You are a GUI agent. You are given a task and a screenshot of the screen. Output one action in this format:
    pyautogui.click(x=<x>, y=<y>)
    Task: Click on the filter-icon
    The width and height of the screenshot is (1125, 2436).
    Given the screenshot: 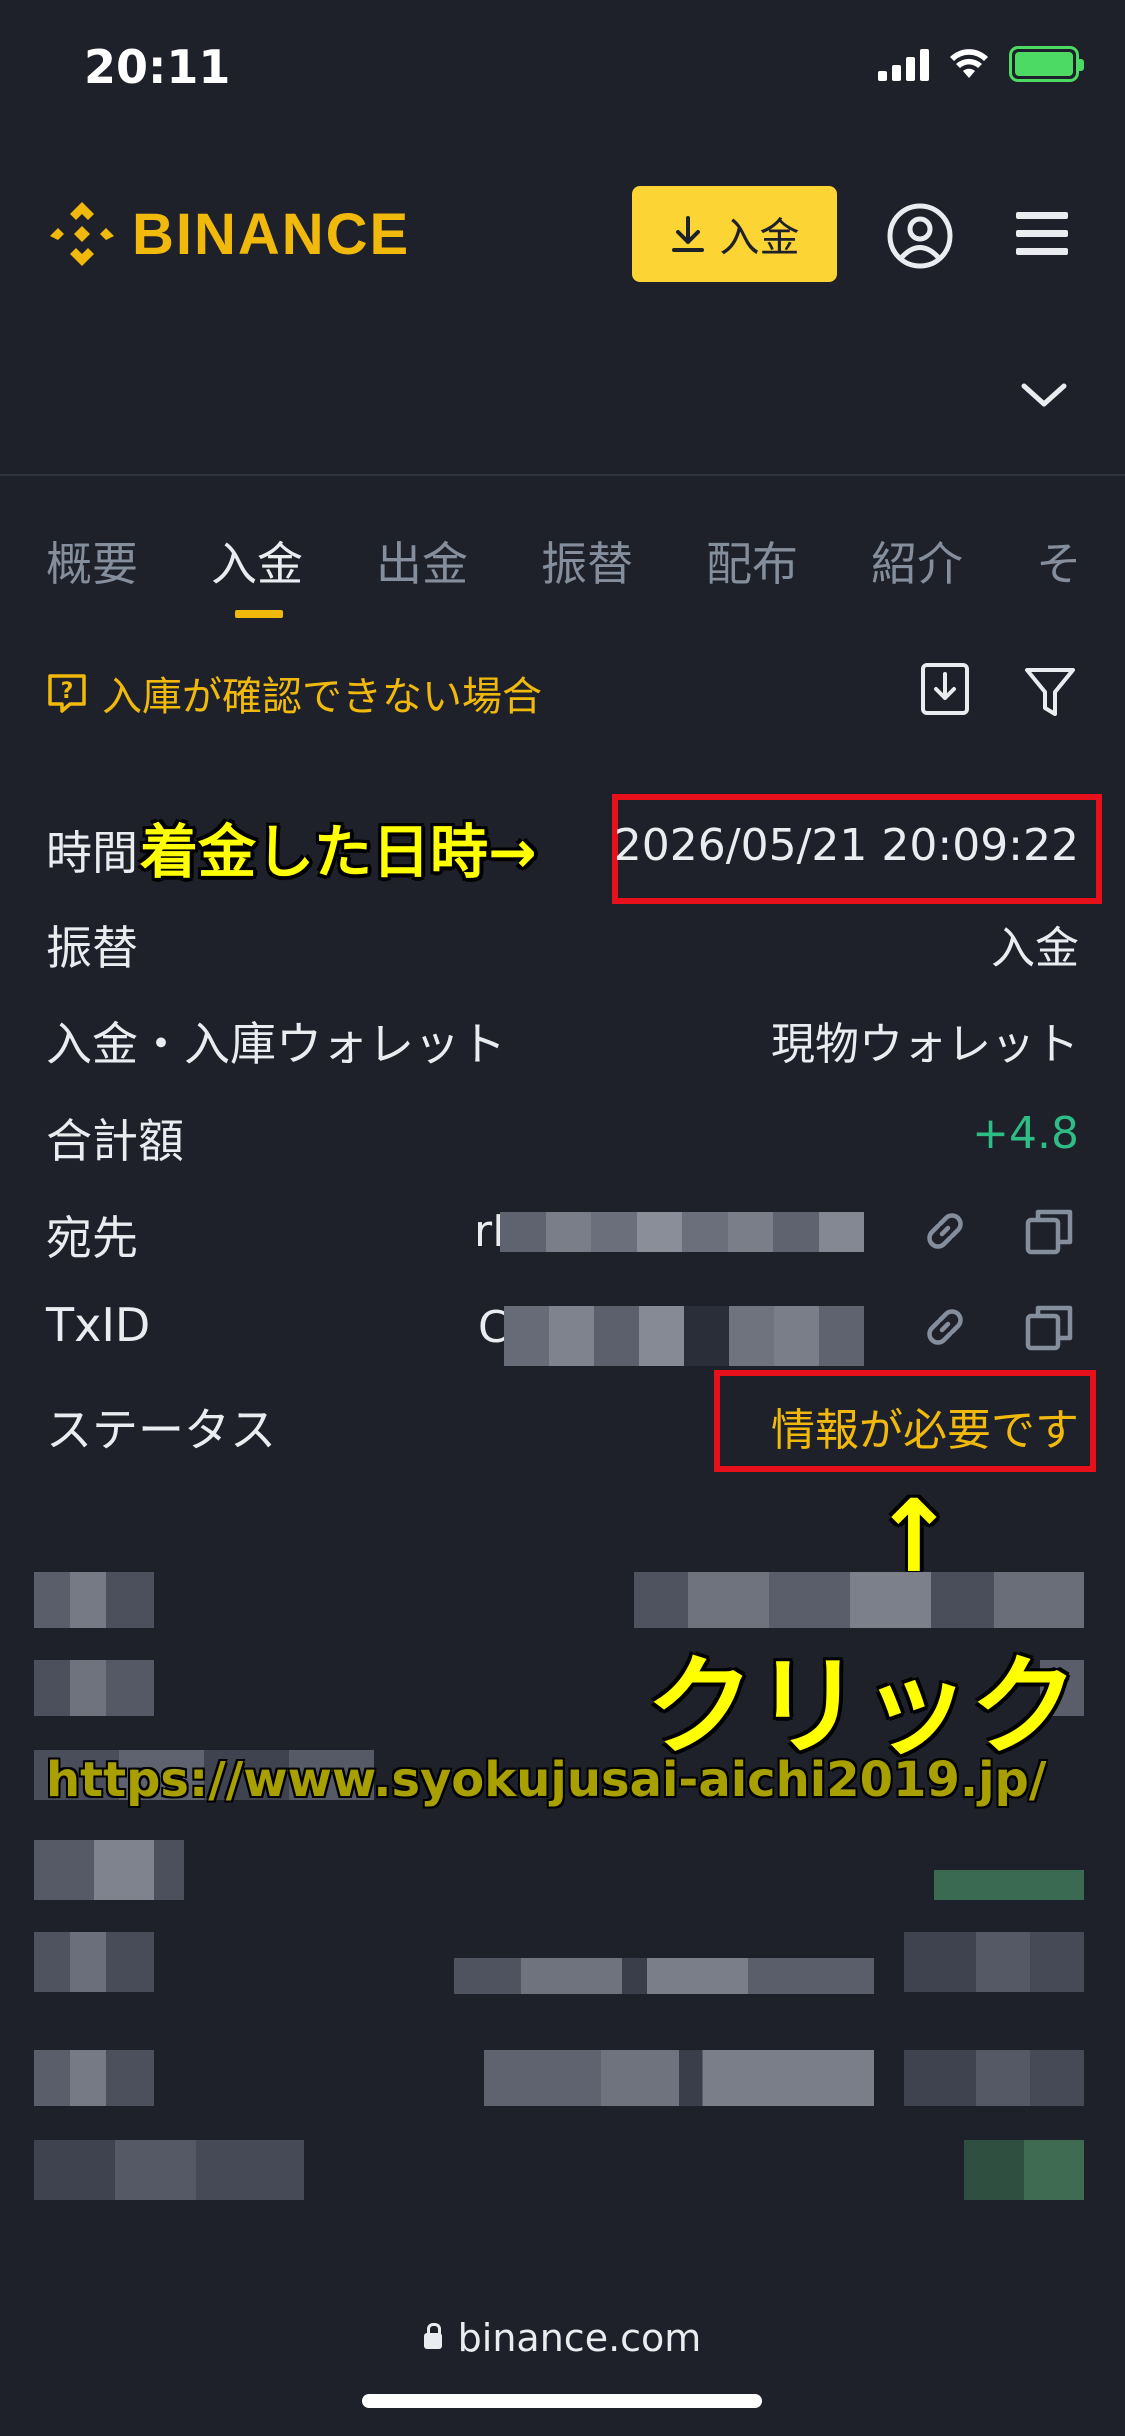 What is the action you would take?
    pyautogui.click(x=1050, y=692)
    